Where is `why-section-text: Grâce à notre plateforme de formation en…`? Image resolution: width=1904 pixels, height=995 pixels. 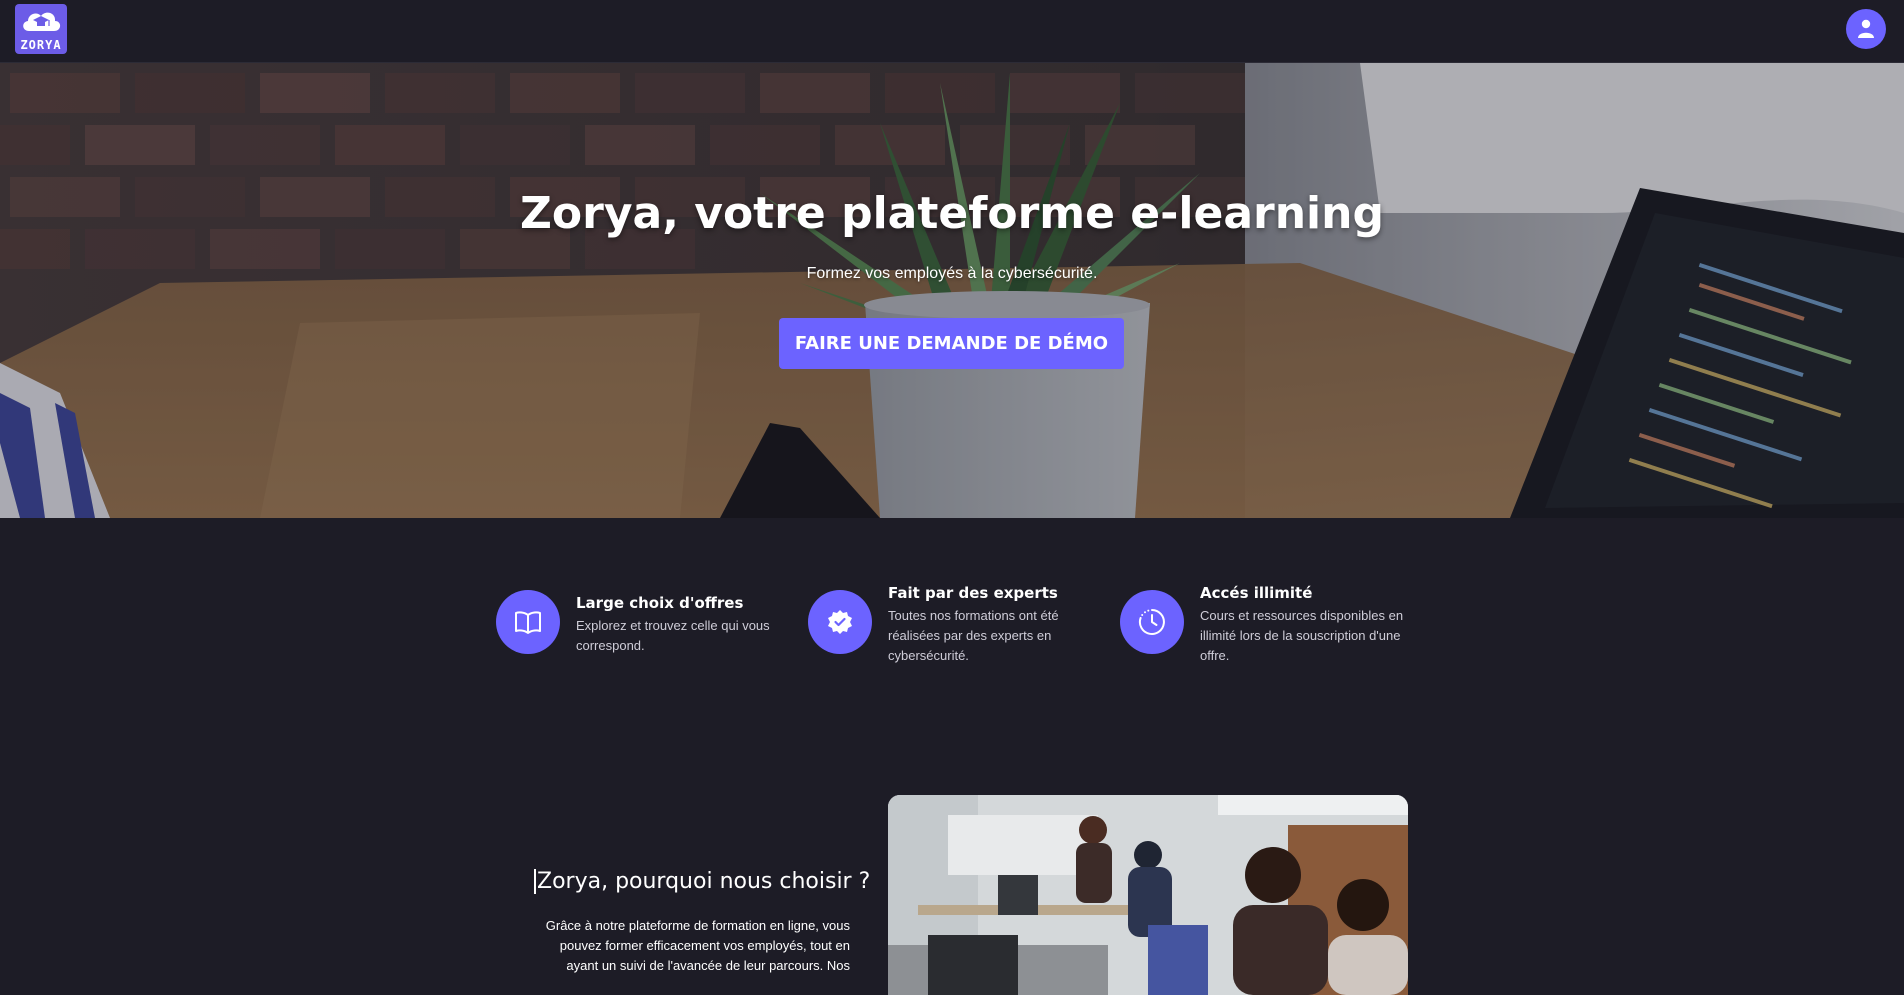 why-section-text: Grâce à notre plateforme de formation en… is located at coordinates (697, 945).